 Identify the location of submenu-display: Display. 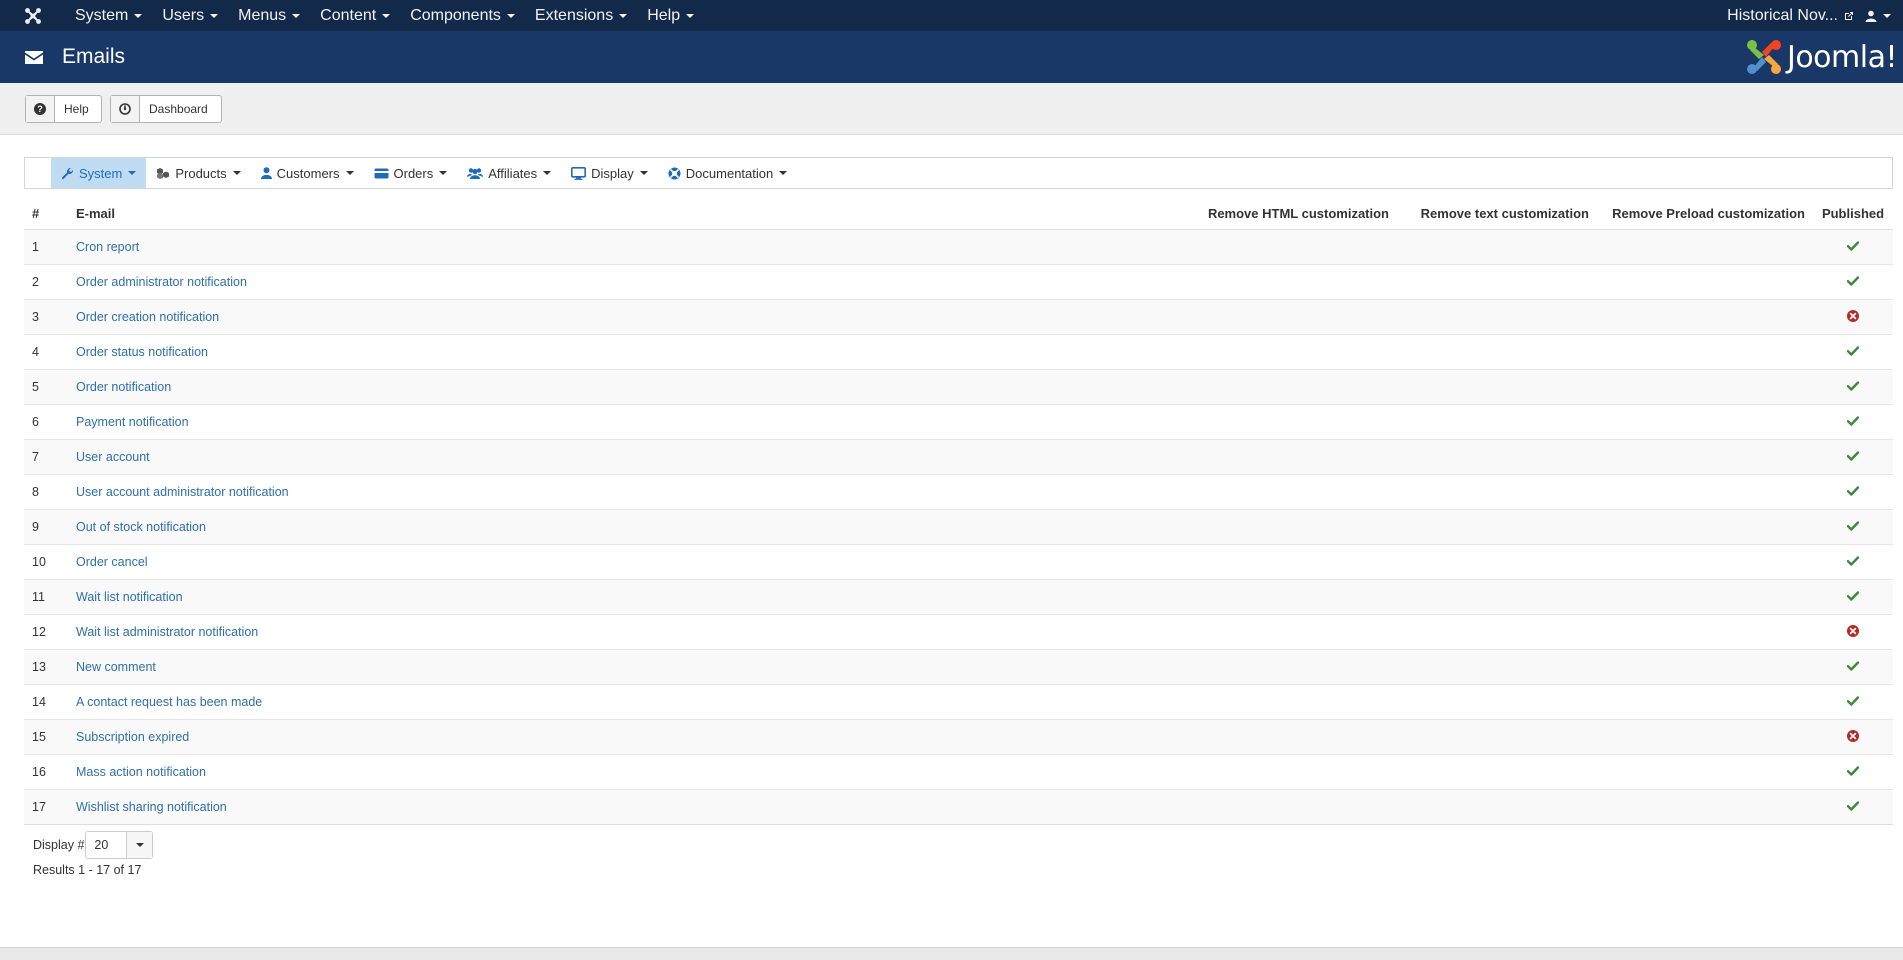
(609, 173).